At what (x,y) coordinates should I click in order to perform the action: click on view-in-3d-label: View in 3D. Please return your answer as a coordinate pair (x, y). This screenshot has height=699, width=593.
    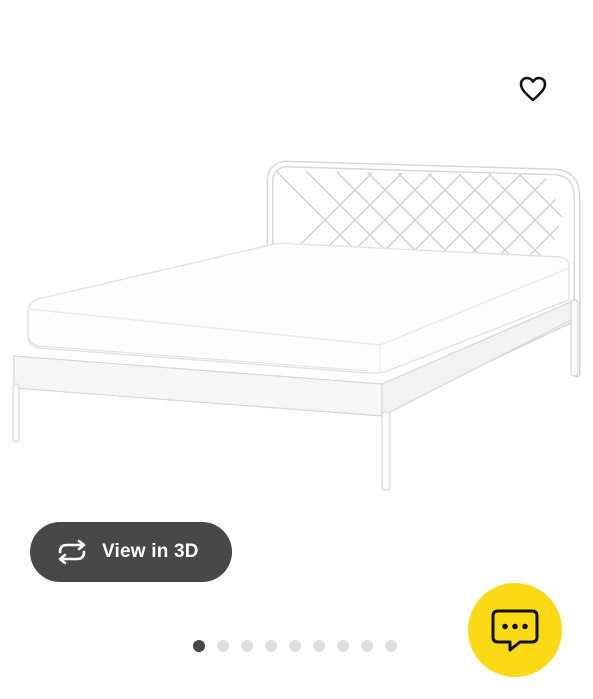
    Looking at the image, I should click on (150, 551).